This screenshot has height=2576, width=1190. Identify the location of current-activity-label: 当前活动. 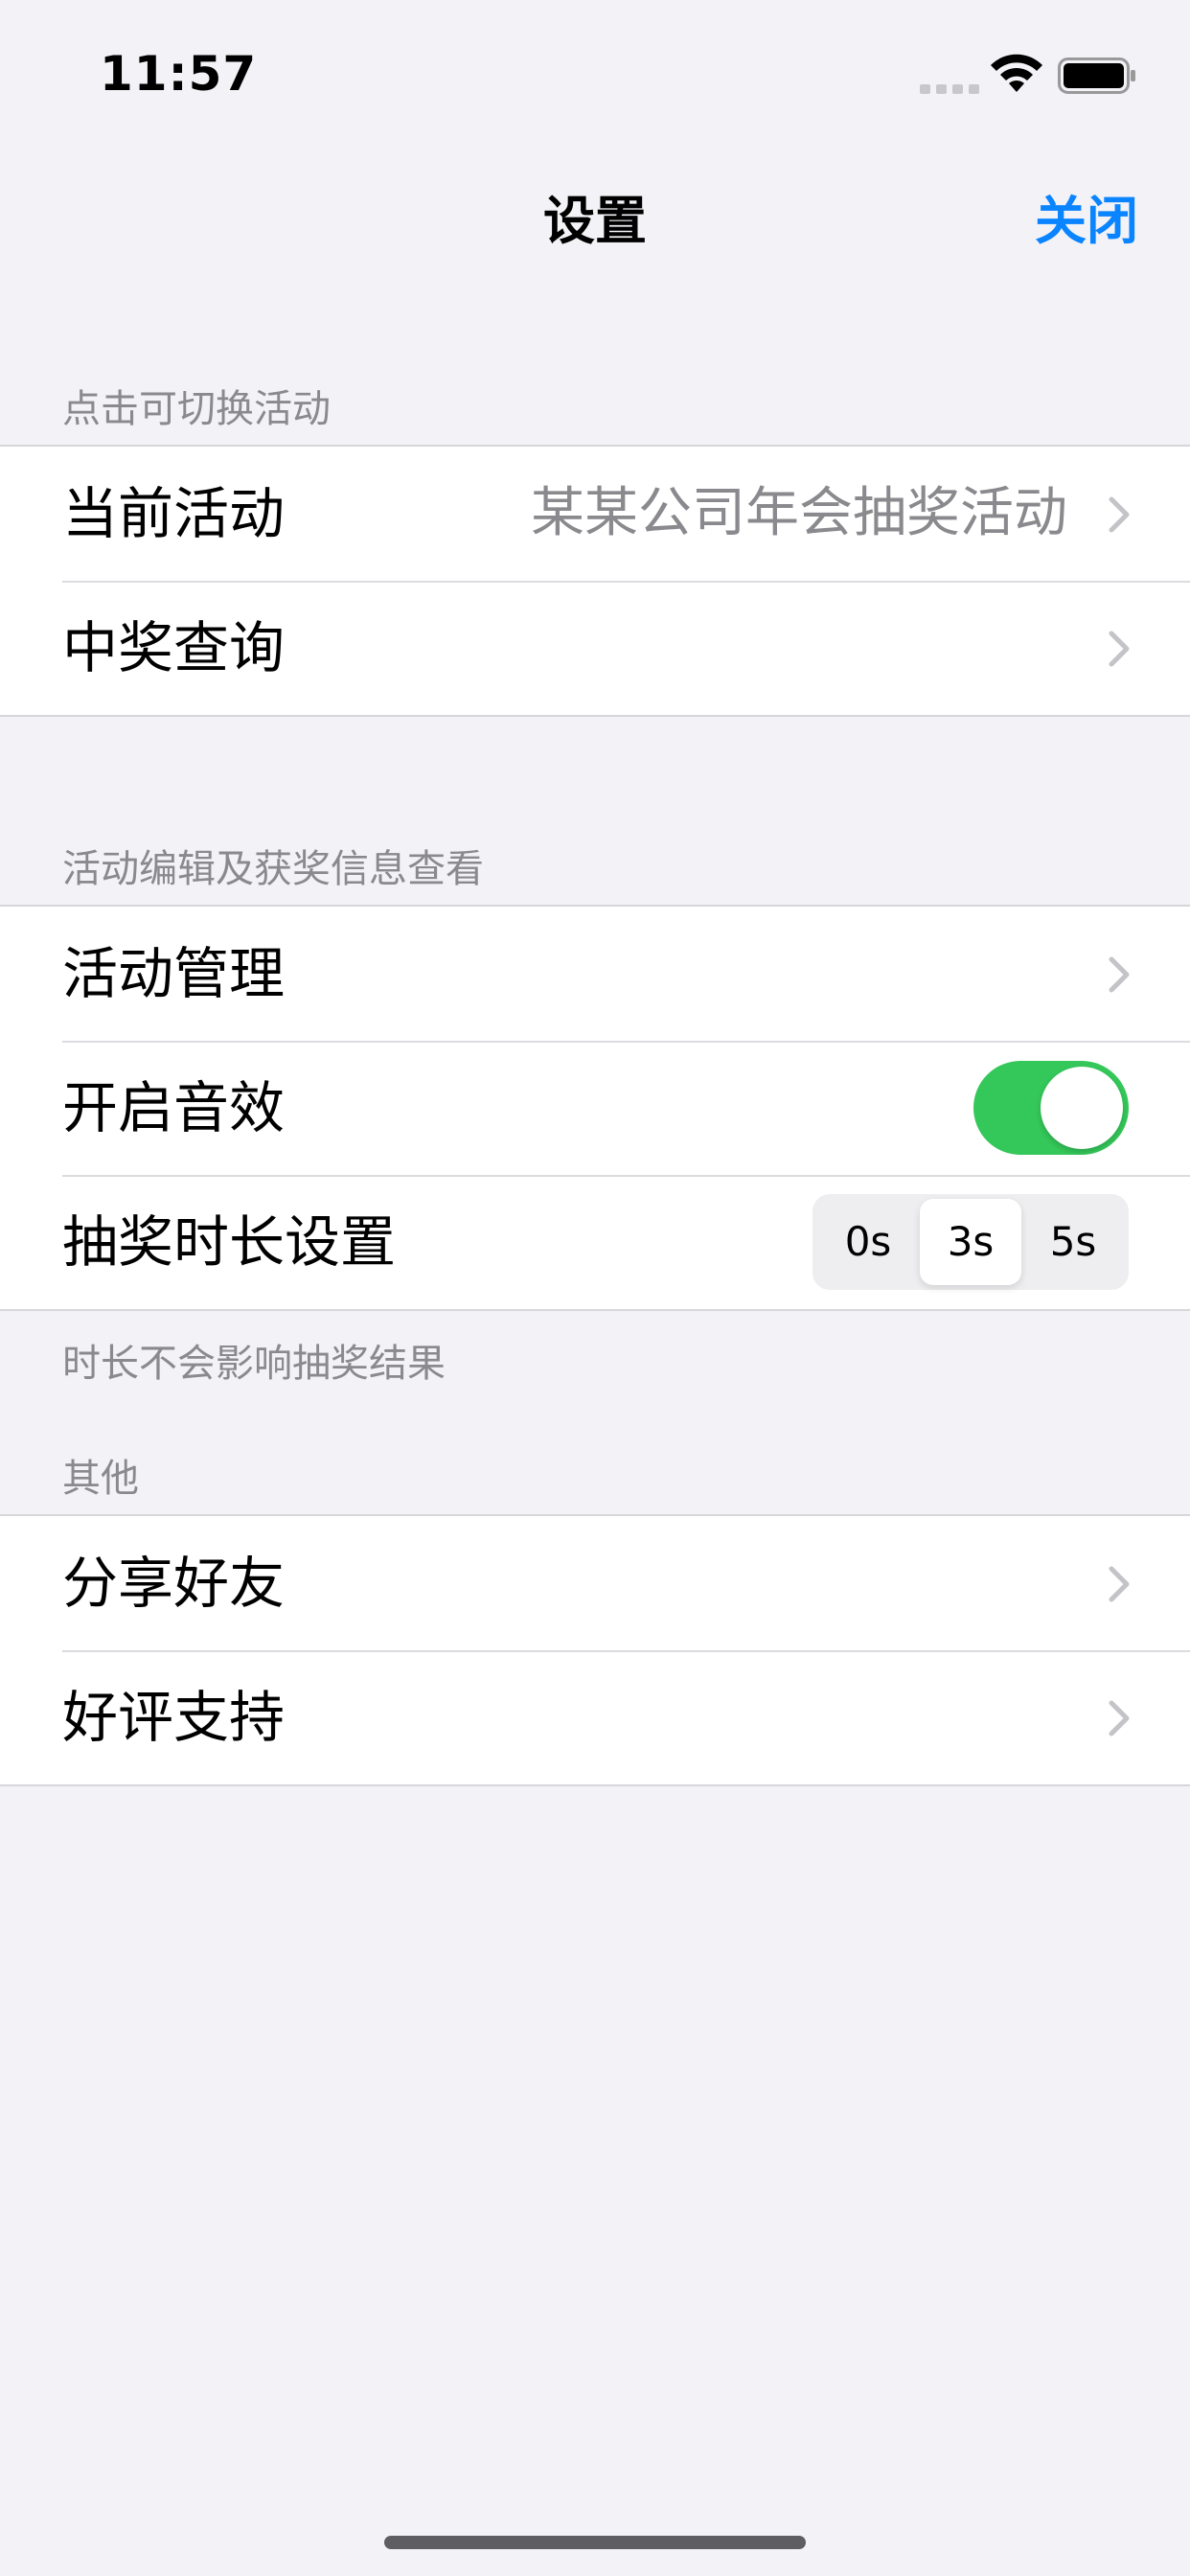
(174, 513).